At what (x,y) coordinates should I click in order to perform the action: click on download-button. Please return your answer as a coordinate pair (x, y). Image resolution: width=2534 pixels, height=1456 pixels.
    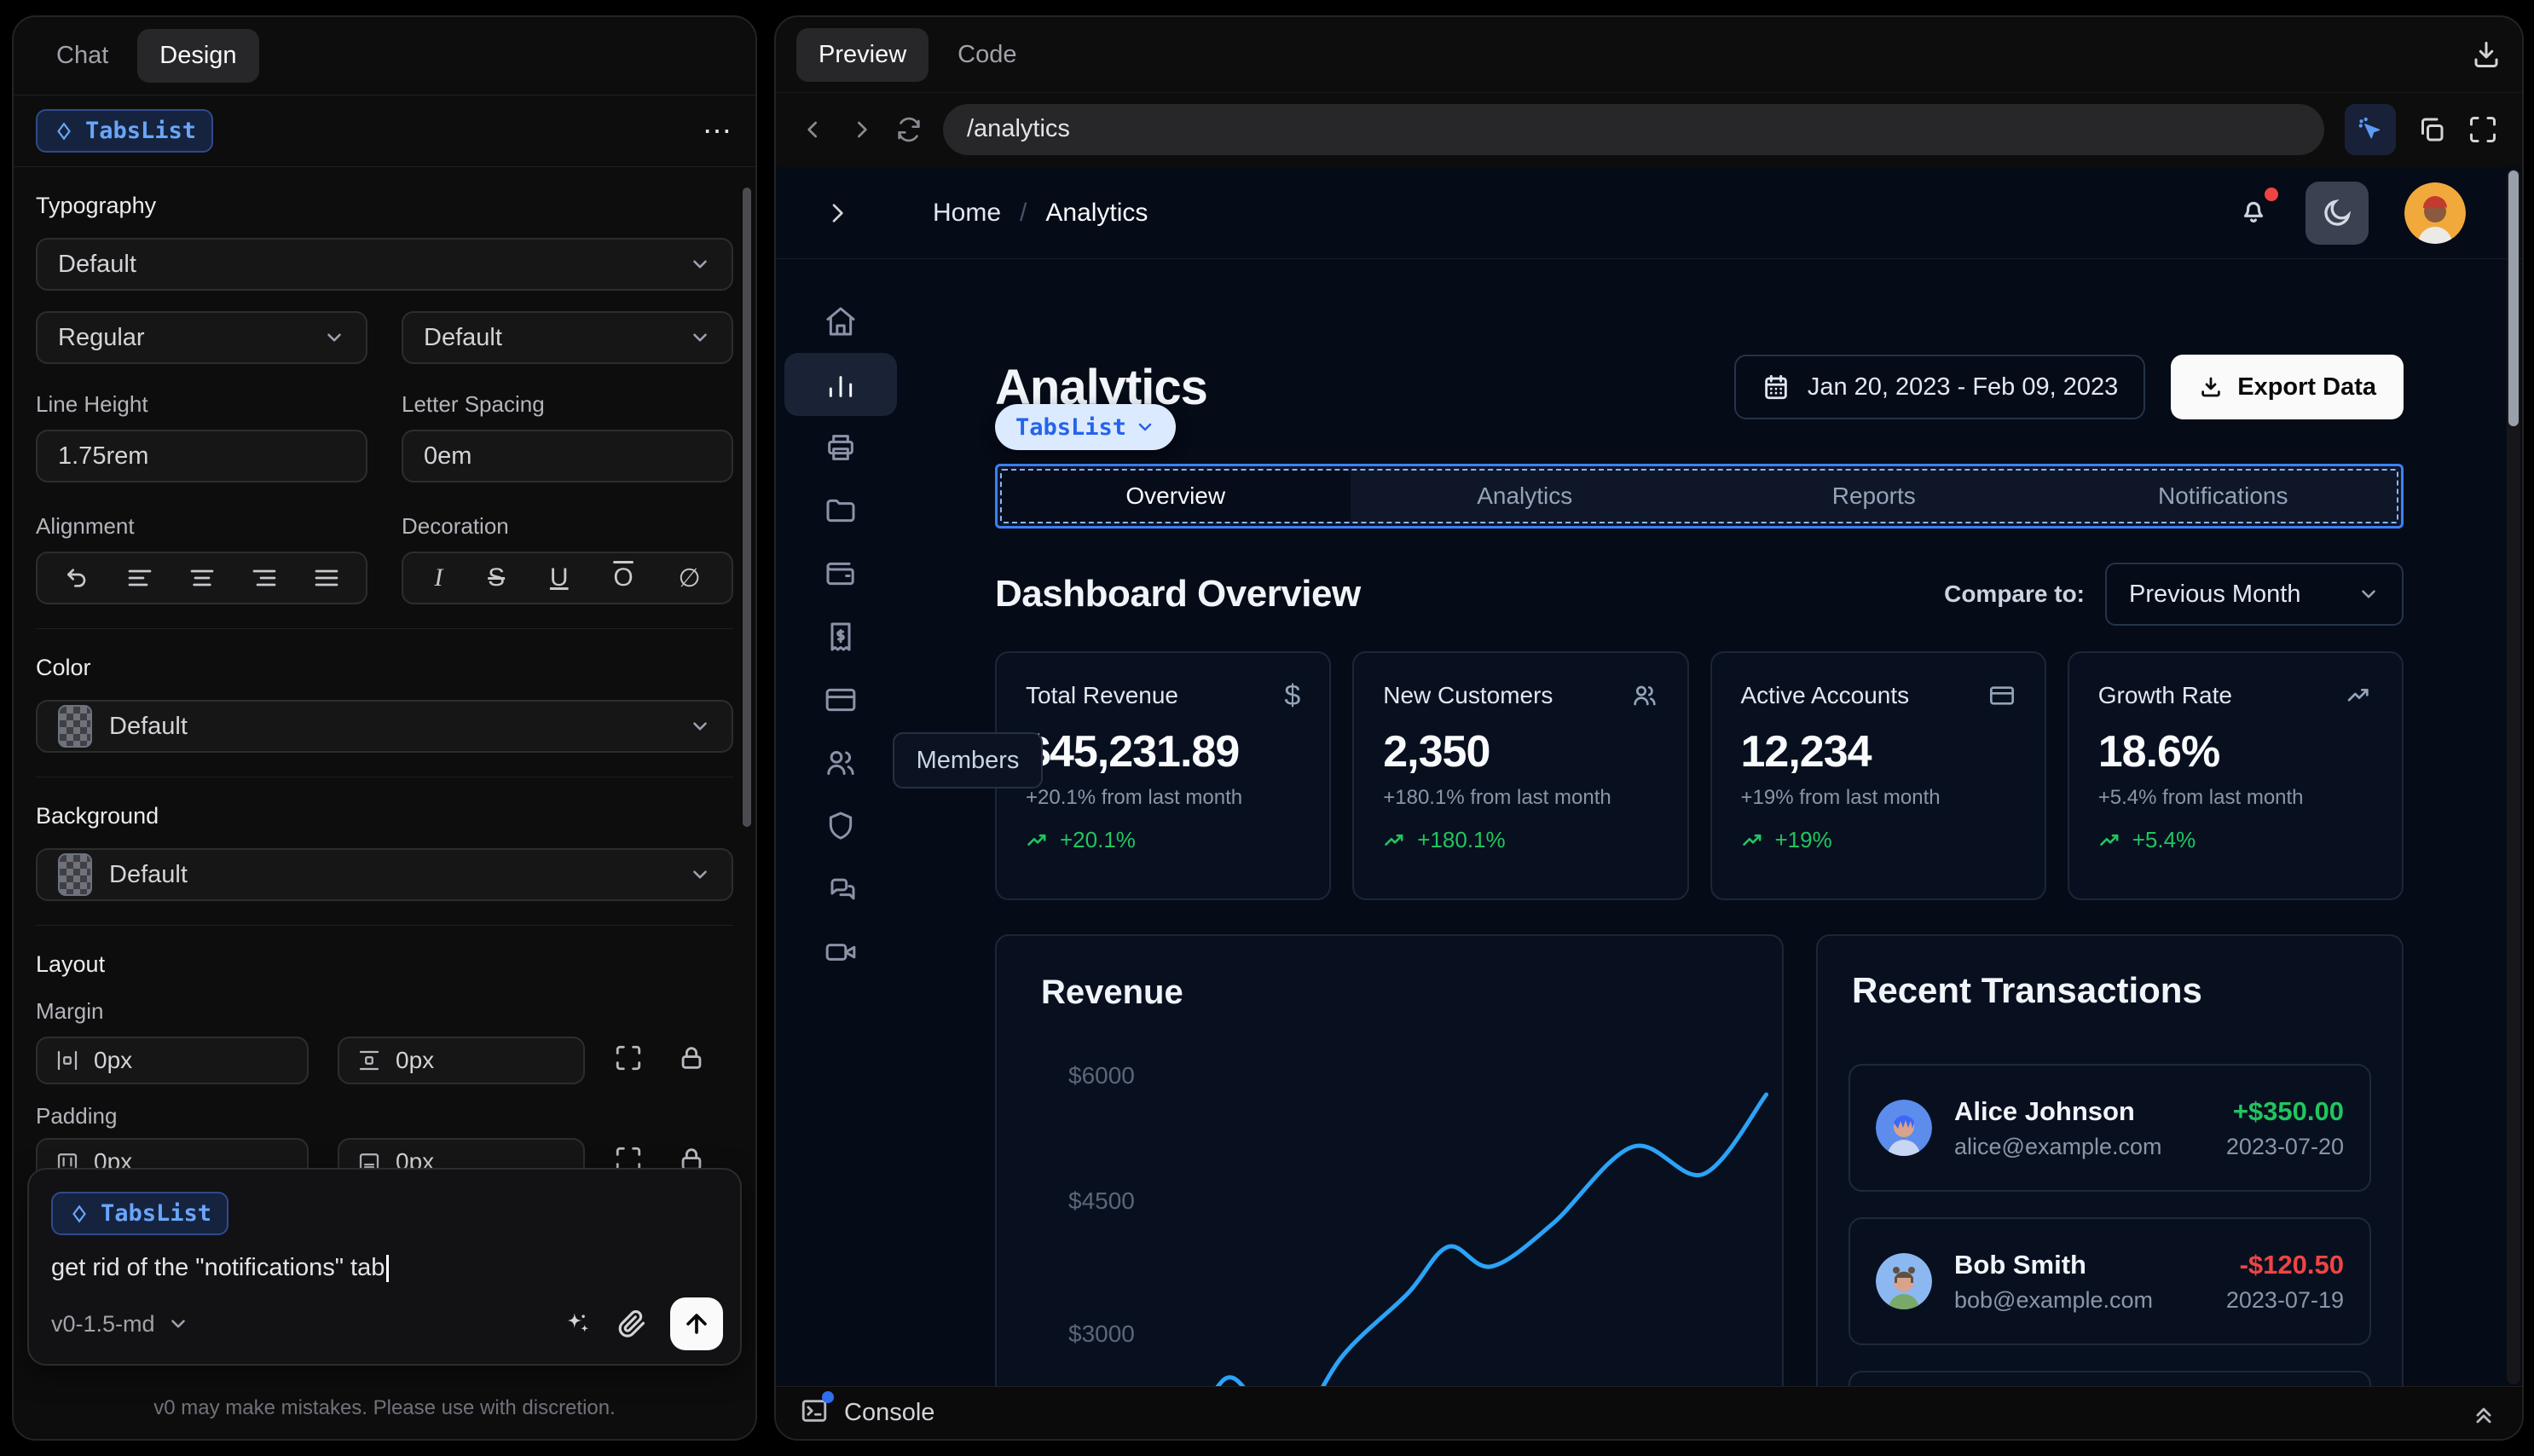
    Looking at the image, I should click on (2486, 54).